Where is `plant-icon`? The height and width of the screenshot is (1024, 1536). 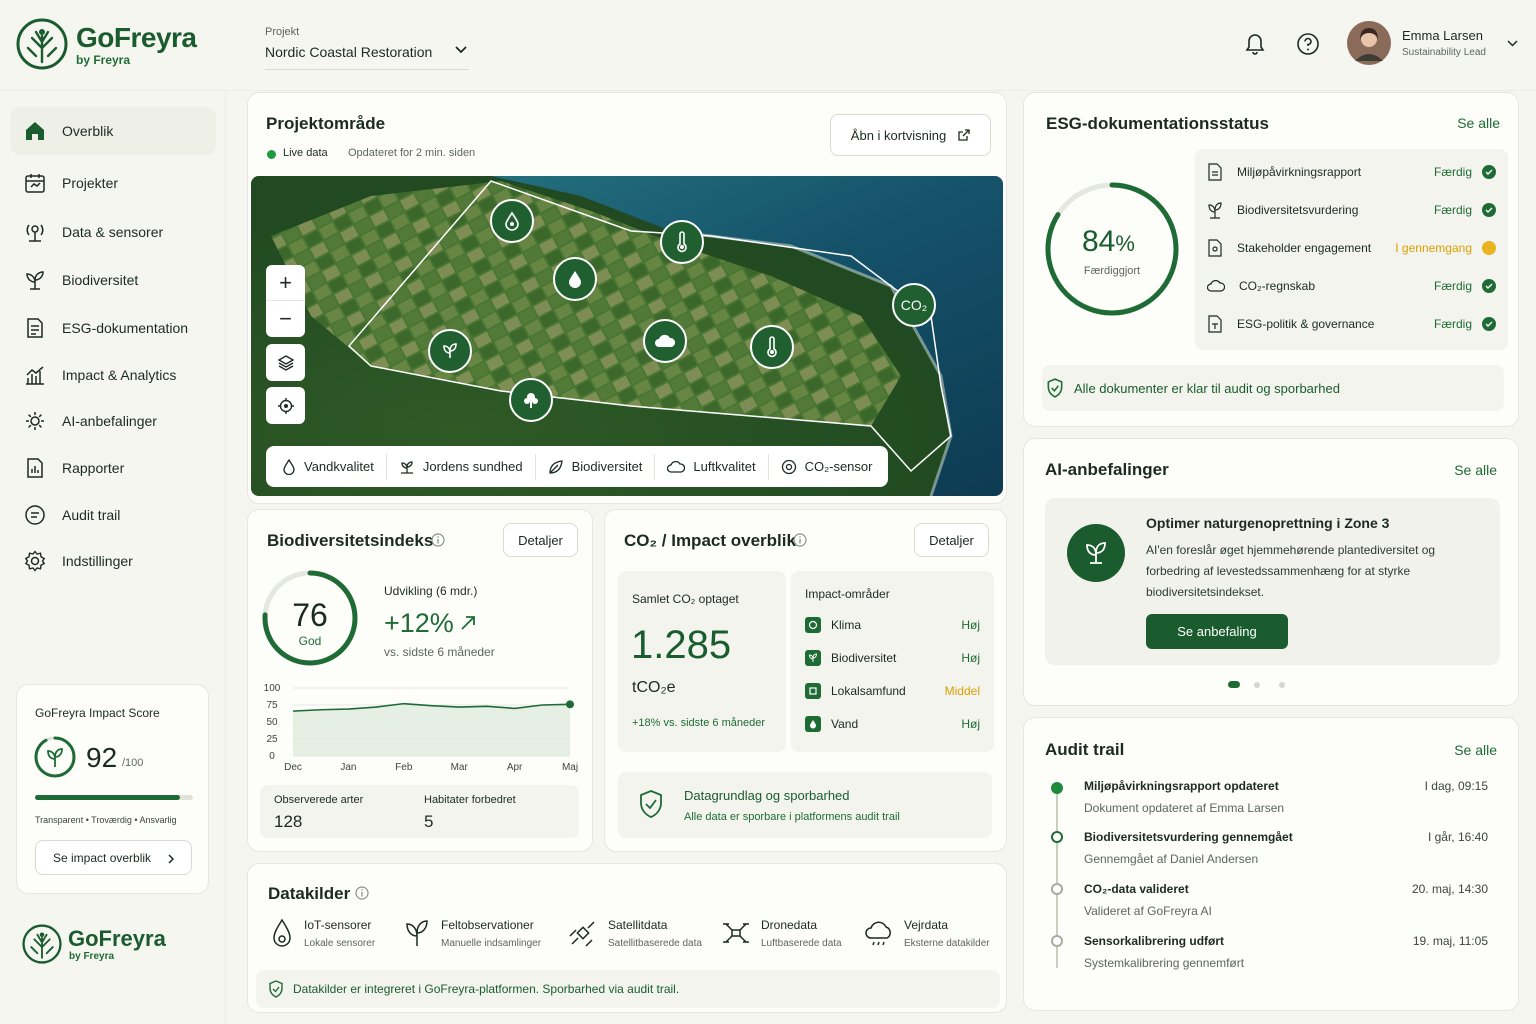 plant-icon is located at coordinates (35, 280).